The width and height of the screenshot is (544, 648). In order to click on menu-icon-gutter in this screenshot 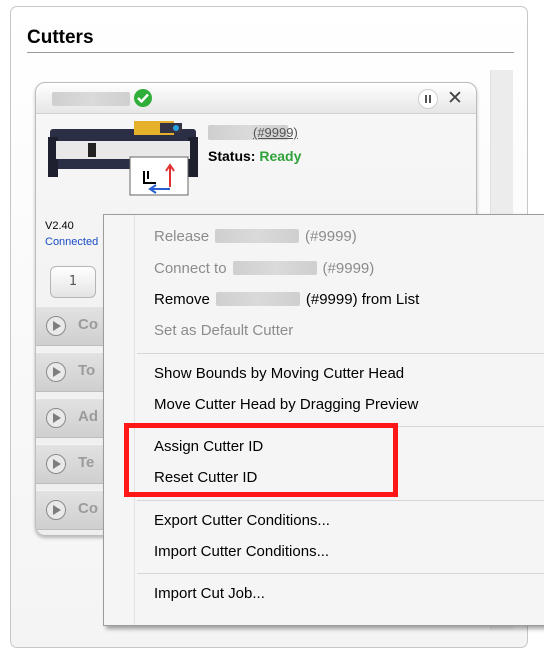, I will do `click(134, 420)`.